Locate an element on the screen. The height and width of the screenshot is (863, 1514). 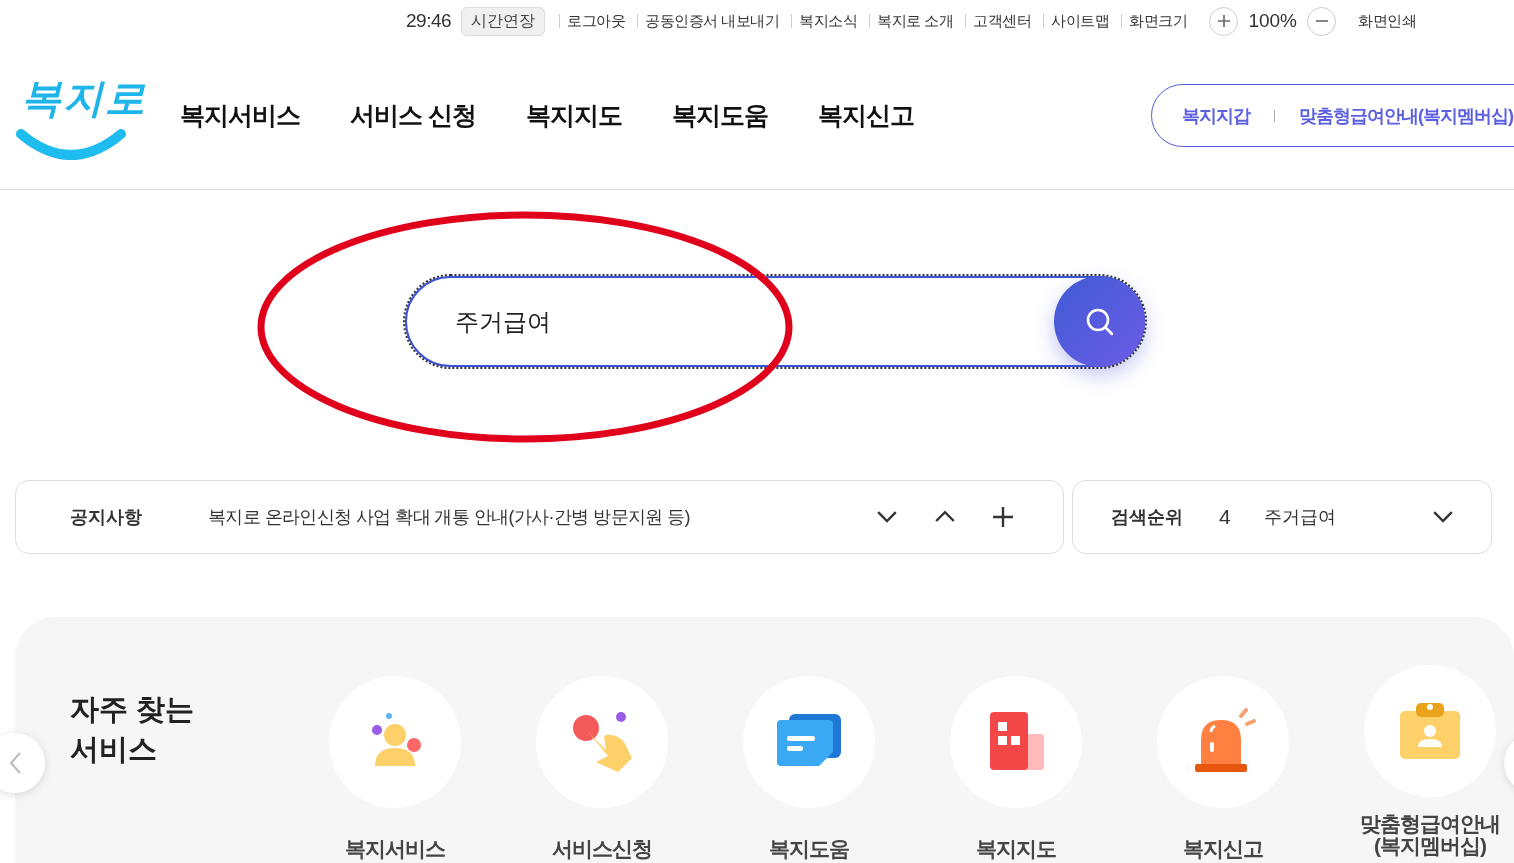
quick-link: 맞춤형급여안내(복지멤버십) is located at coordinates (1406, 115).